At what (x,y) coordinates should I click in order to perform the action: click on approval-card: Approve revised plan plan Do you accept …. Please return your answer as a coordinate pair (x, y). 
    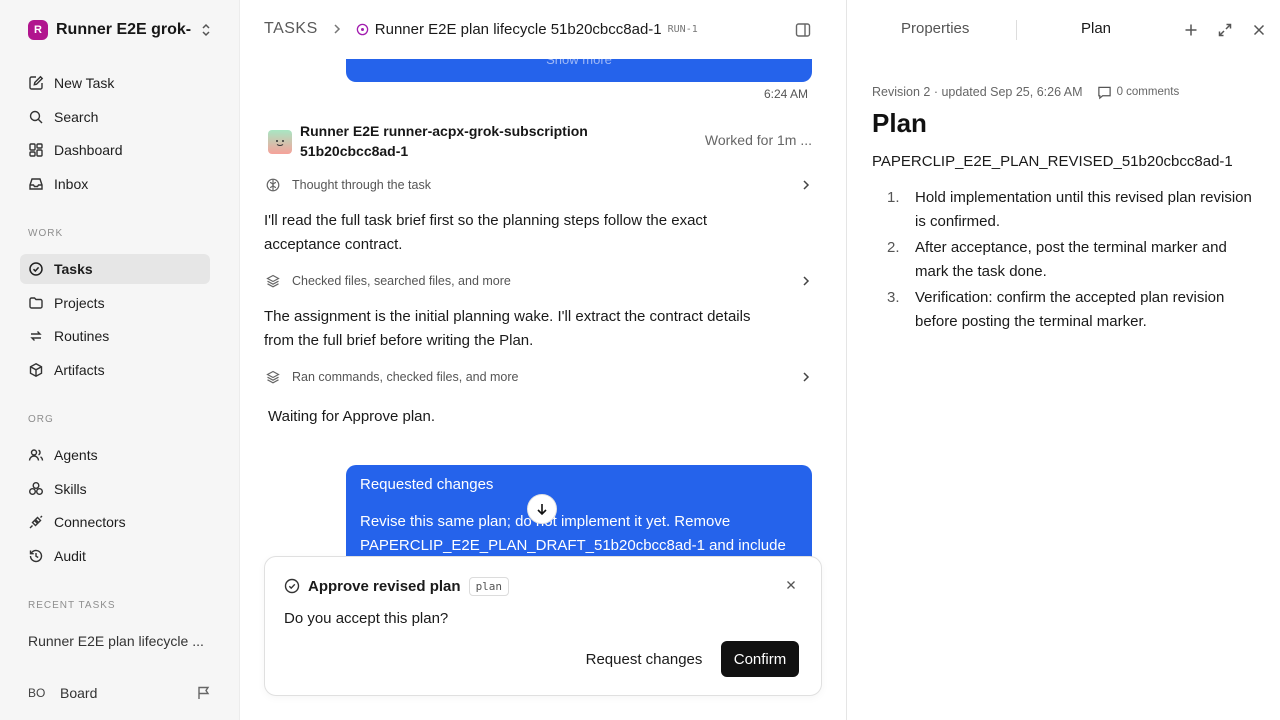
    Looking at the image, I should click on (543, 626).